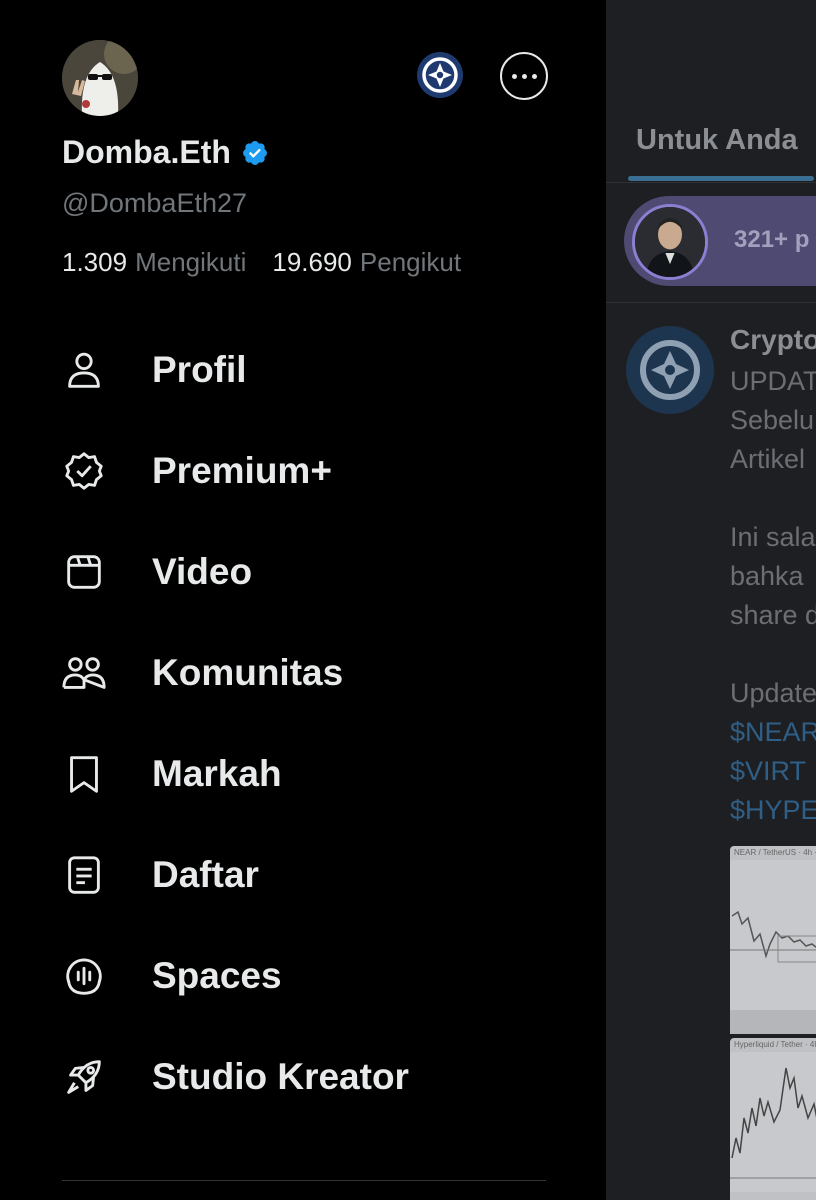  Describe the element at coordinates (772, 420) in the screenshot. I see `post-text-line: Sebelu` at that location.